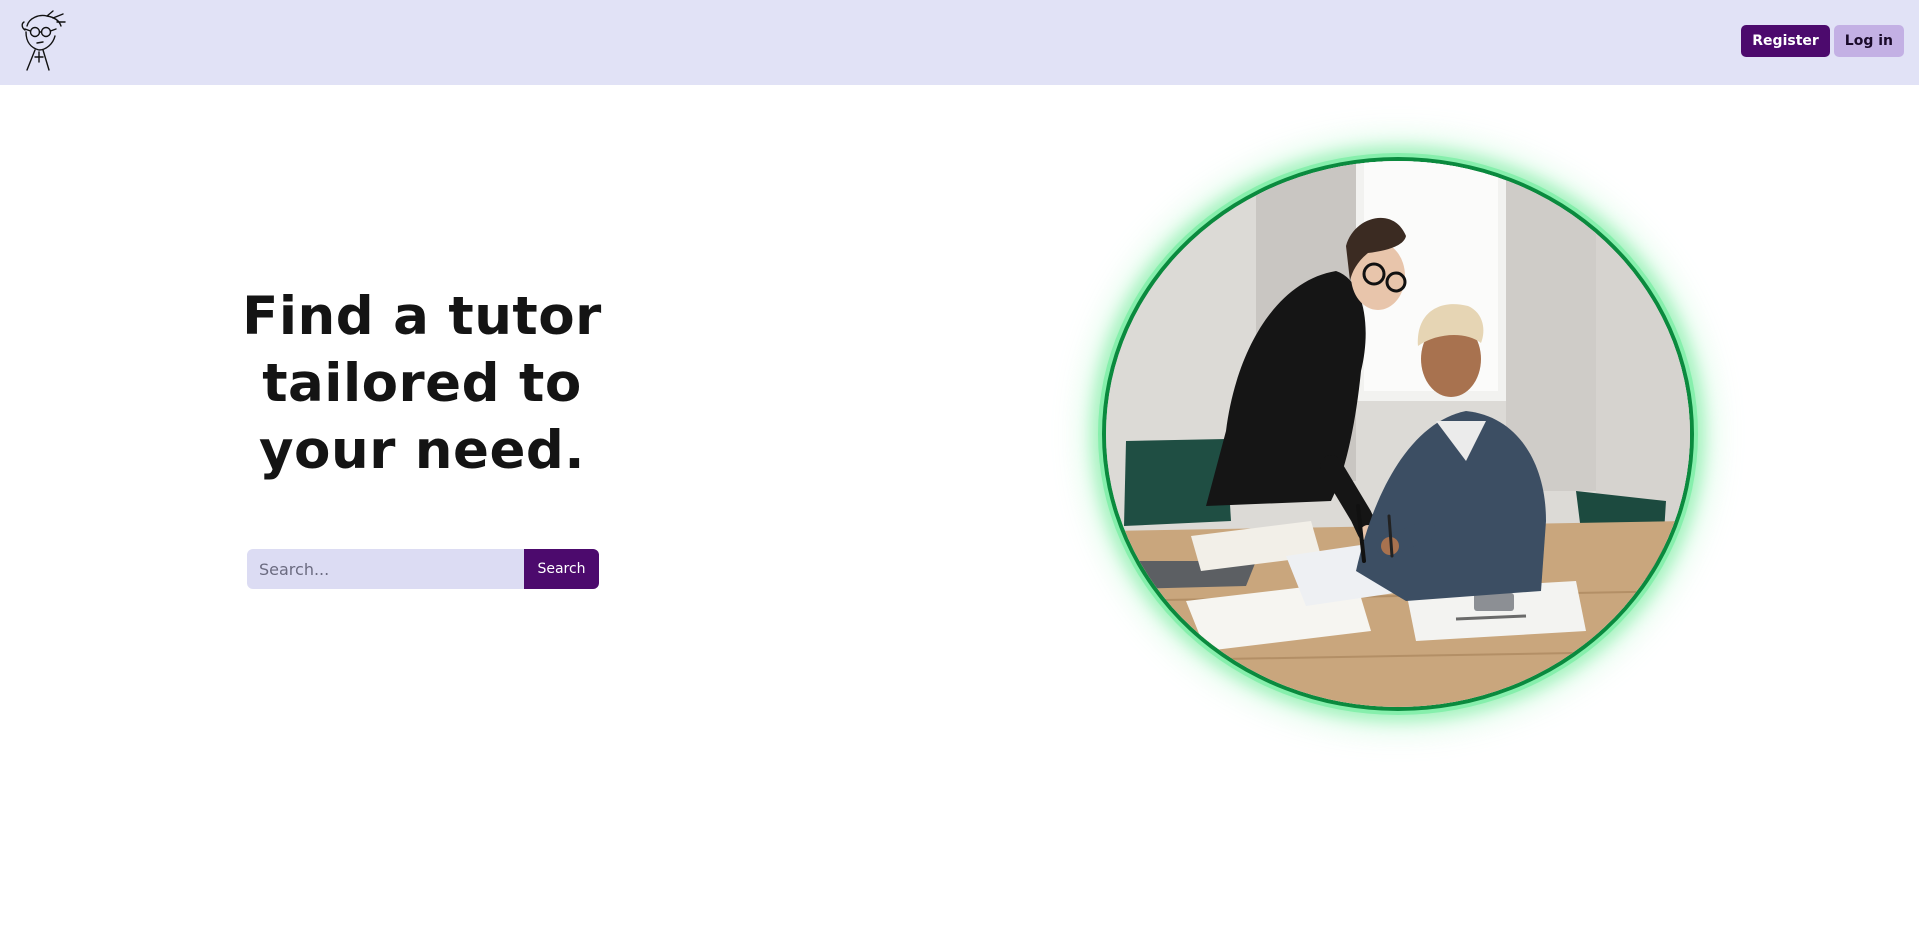 The image size is (1919, 934). What do you see at coordinates (422, 383) in the screenshot?
I see `hero-title: Find a tutor tailored to your need.` at bounding box center [422, 383].